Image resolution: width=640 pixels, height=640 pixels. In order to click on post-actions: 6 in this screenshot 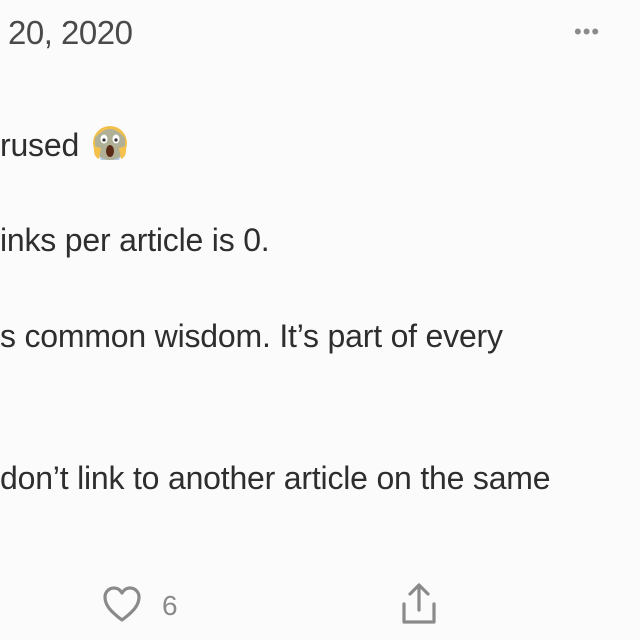, I will do `click(320, 605)`.